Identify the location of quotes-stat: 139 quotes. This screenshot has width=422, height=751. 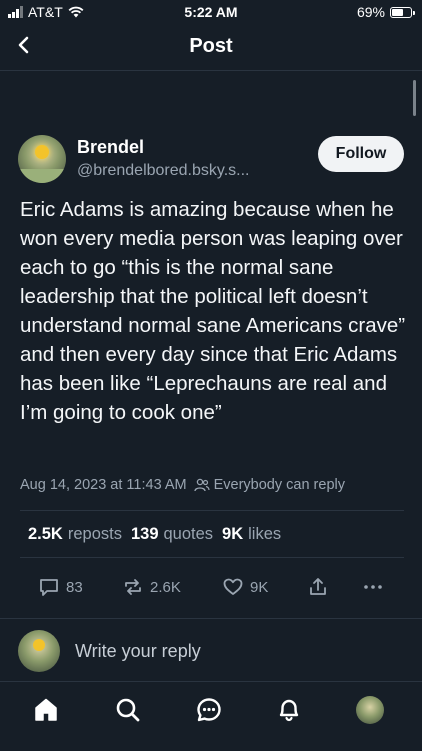
(172, 534).